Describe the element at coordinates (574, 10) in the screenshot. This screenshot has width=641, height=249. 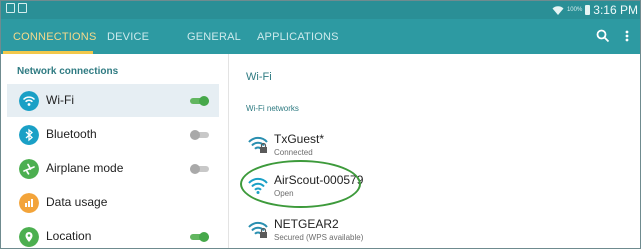
I see `battery-percent: 100%` at that location.